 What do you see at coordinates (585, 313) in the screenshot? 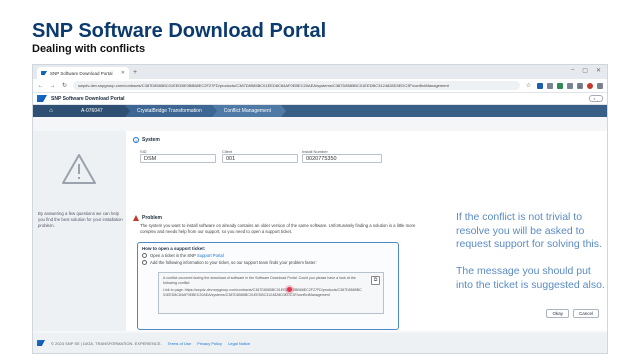
I see `cancel-button: Cancel` at bounding box center [585, 313].